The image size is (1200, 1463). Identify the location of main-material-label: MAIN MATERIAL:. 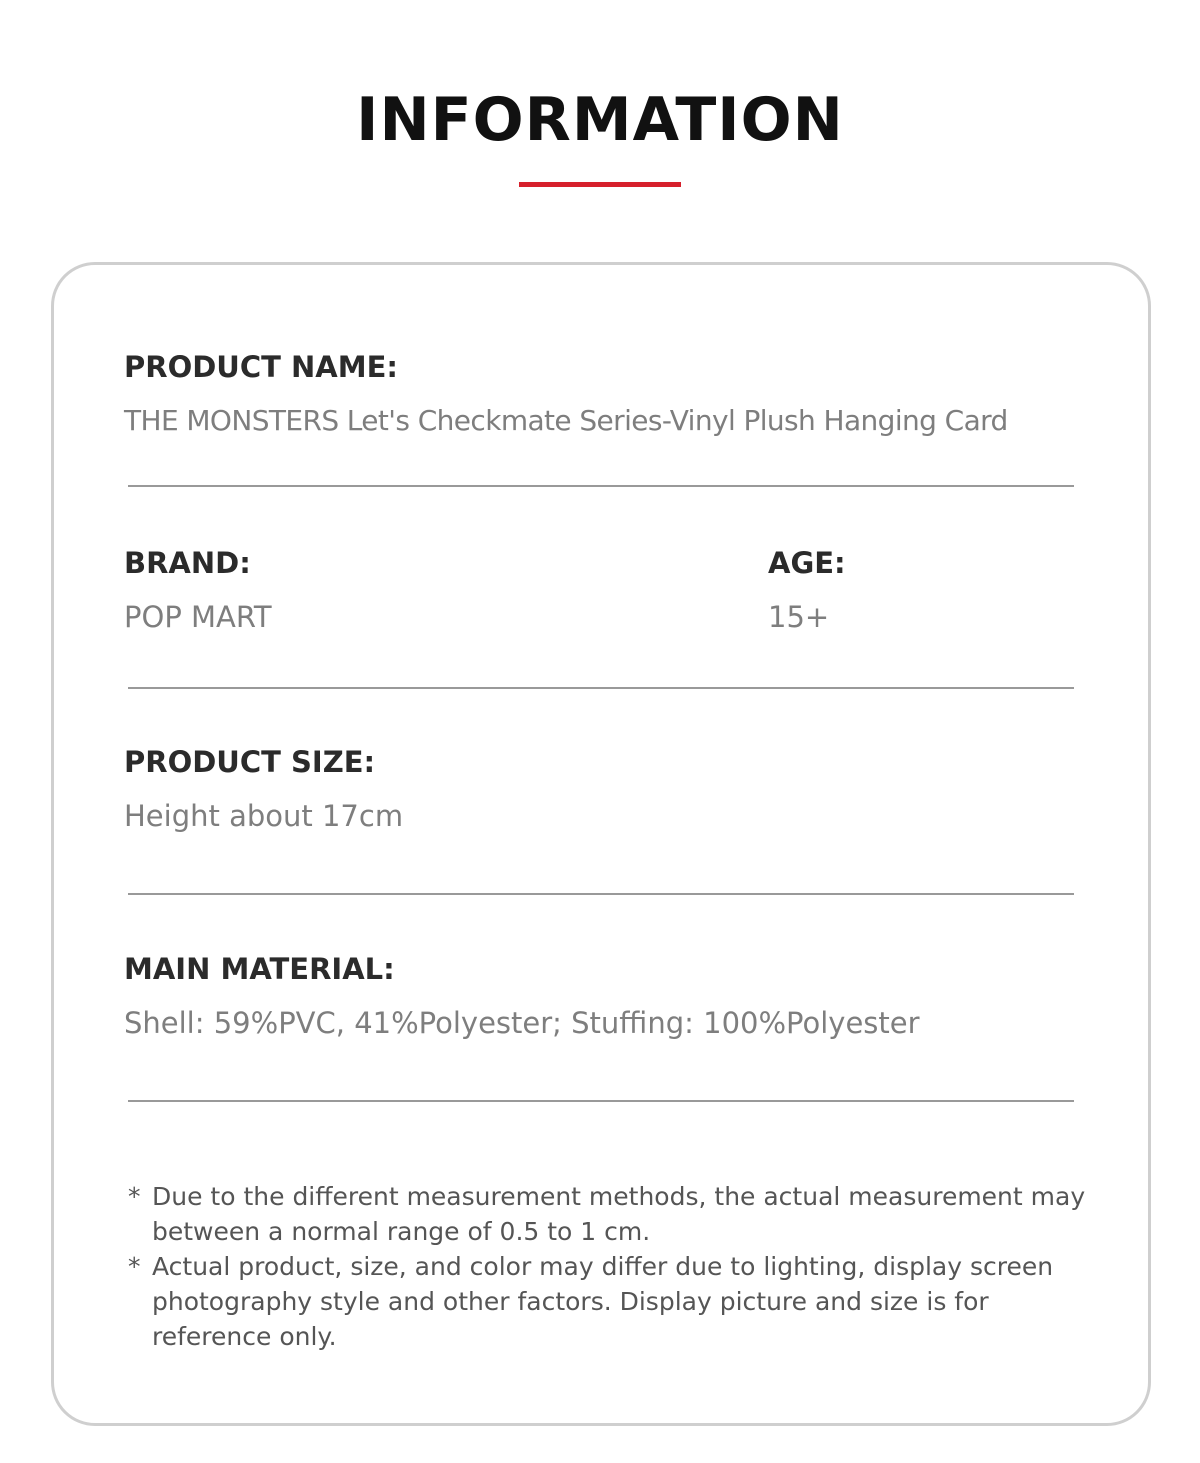
(259, 969).